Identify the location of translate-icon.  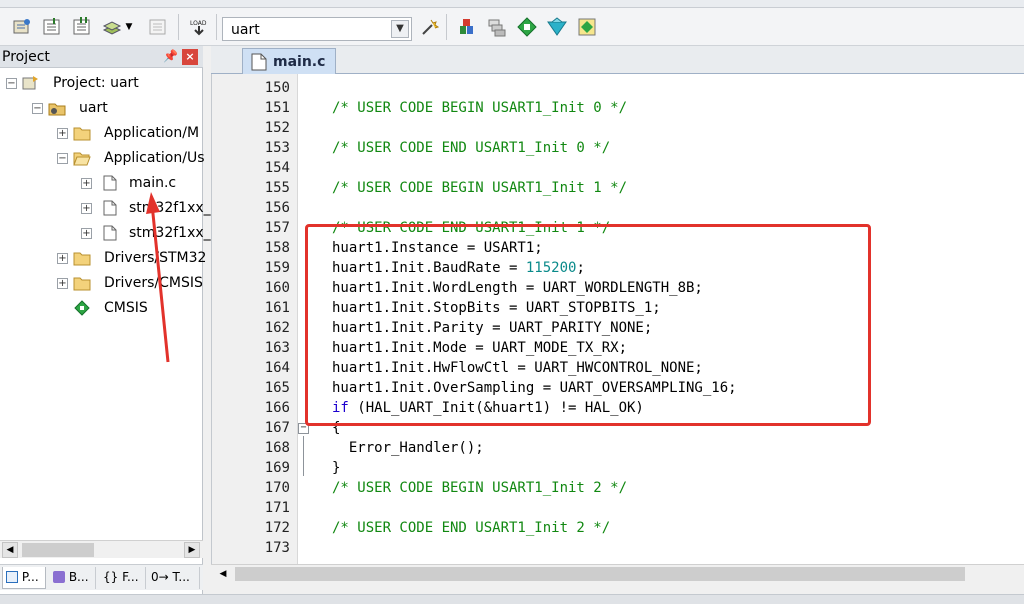
(22, 27).